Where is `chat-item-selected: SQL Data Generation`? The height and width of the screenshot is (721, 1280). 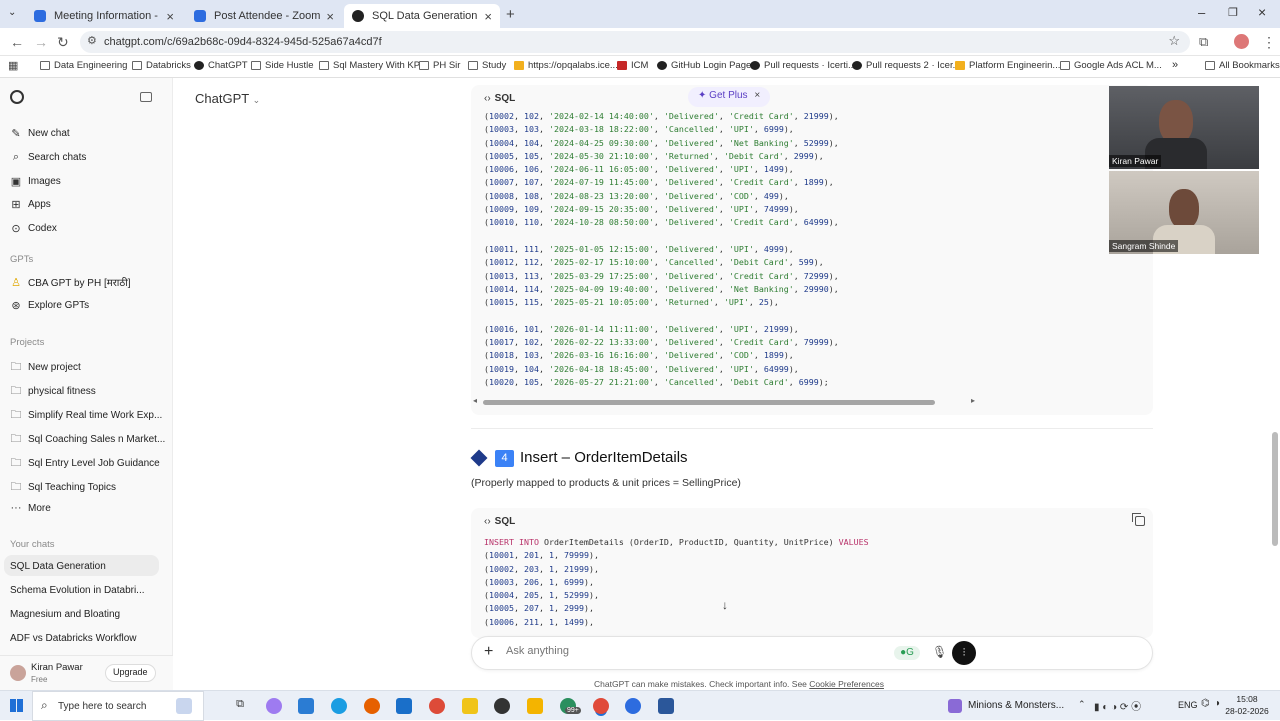 chat-item-selected: SQL Data Generation is located at coordinates (85, 566).